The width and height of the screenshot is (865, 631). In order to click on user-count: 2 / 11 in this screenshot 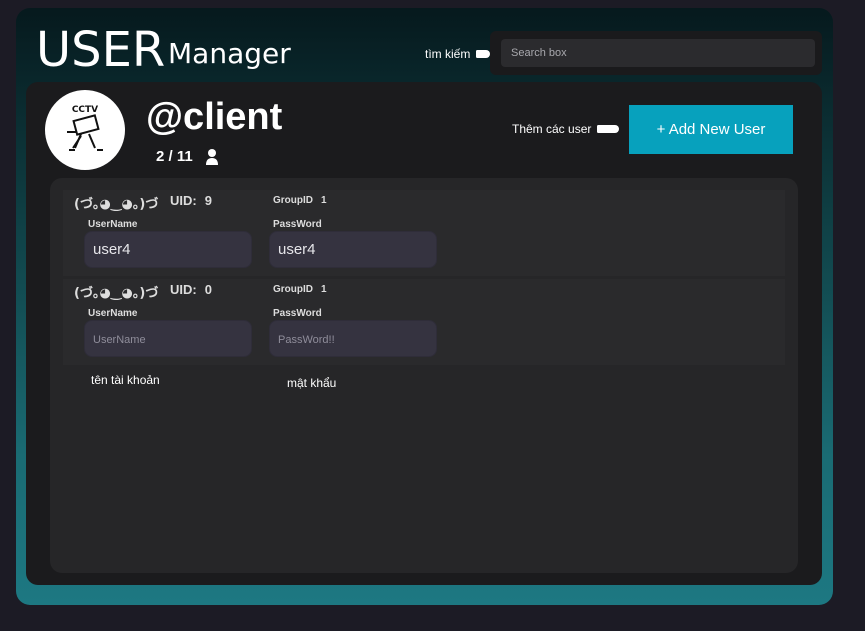, I will do `click(174, 156)`.